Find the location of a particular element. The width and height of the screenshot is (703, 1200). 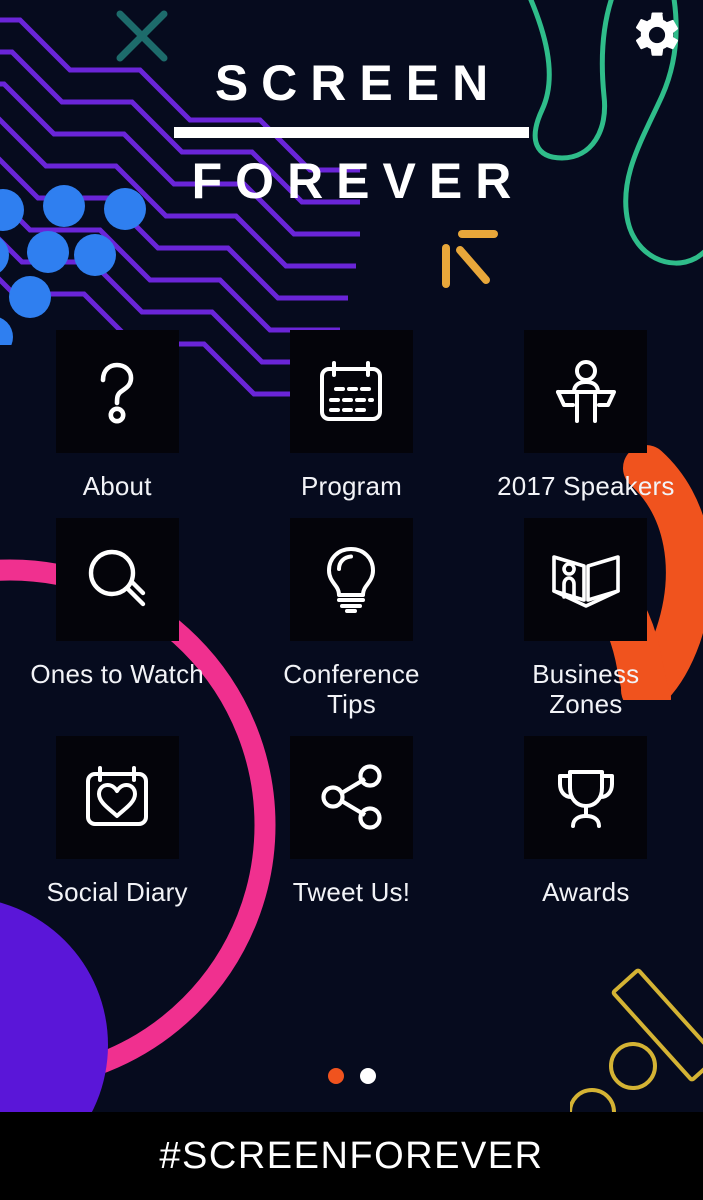

calendar-heart-icon is located at coordinates (117, 796).